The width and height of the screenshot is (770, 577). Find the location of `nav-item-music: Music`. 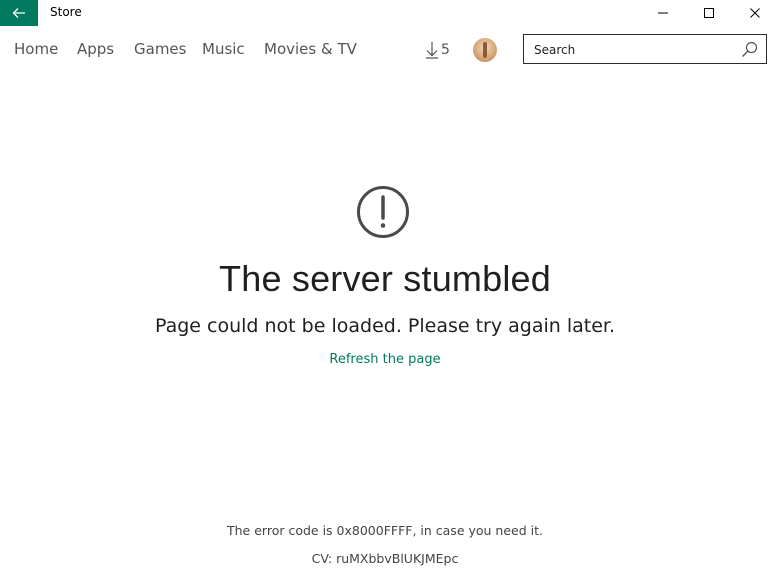

nav-item-music: Music is located at coordinates (223, 49).